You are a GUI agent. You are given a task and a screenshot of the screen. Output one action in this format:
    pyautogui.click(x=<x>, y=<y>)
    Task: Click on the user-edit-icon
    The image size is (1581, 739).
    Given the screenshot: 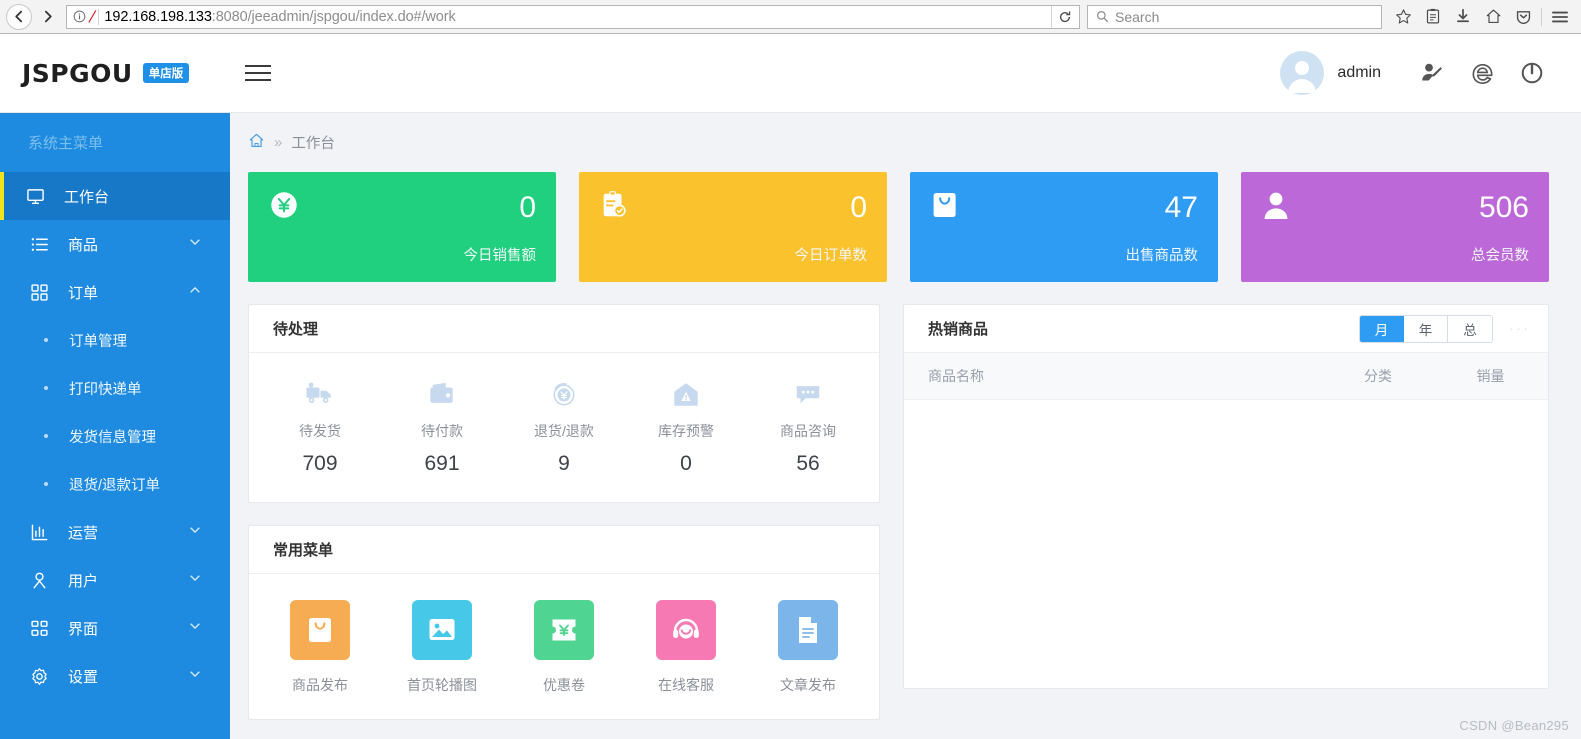 What is the action you would take?
    pyautogui.click(x=1432, y=73)
    